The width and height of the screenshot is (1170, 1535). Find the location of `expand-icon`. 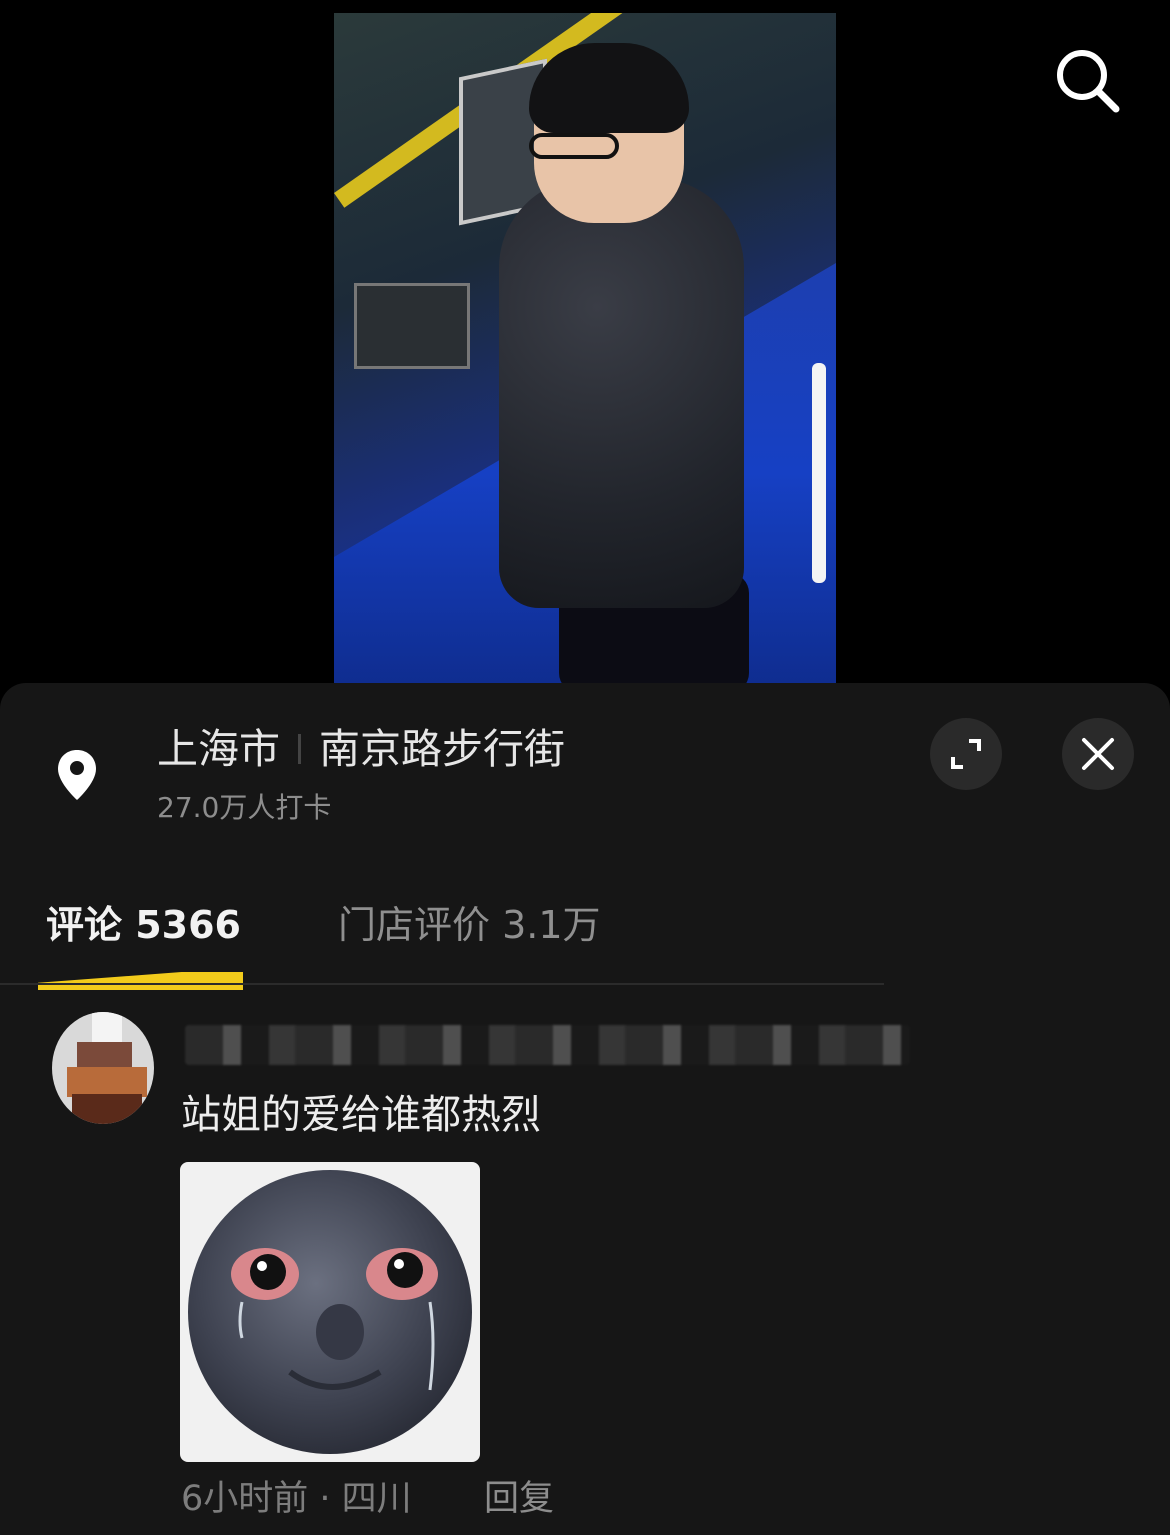

expand-icon is located at coordinates (966, 754).